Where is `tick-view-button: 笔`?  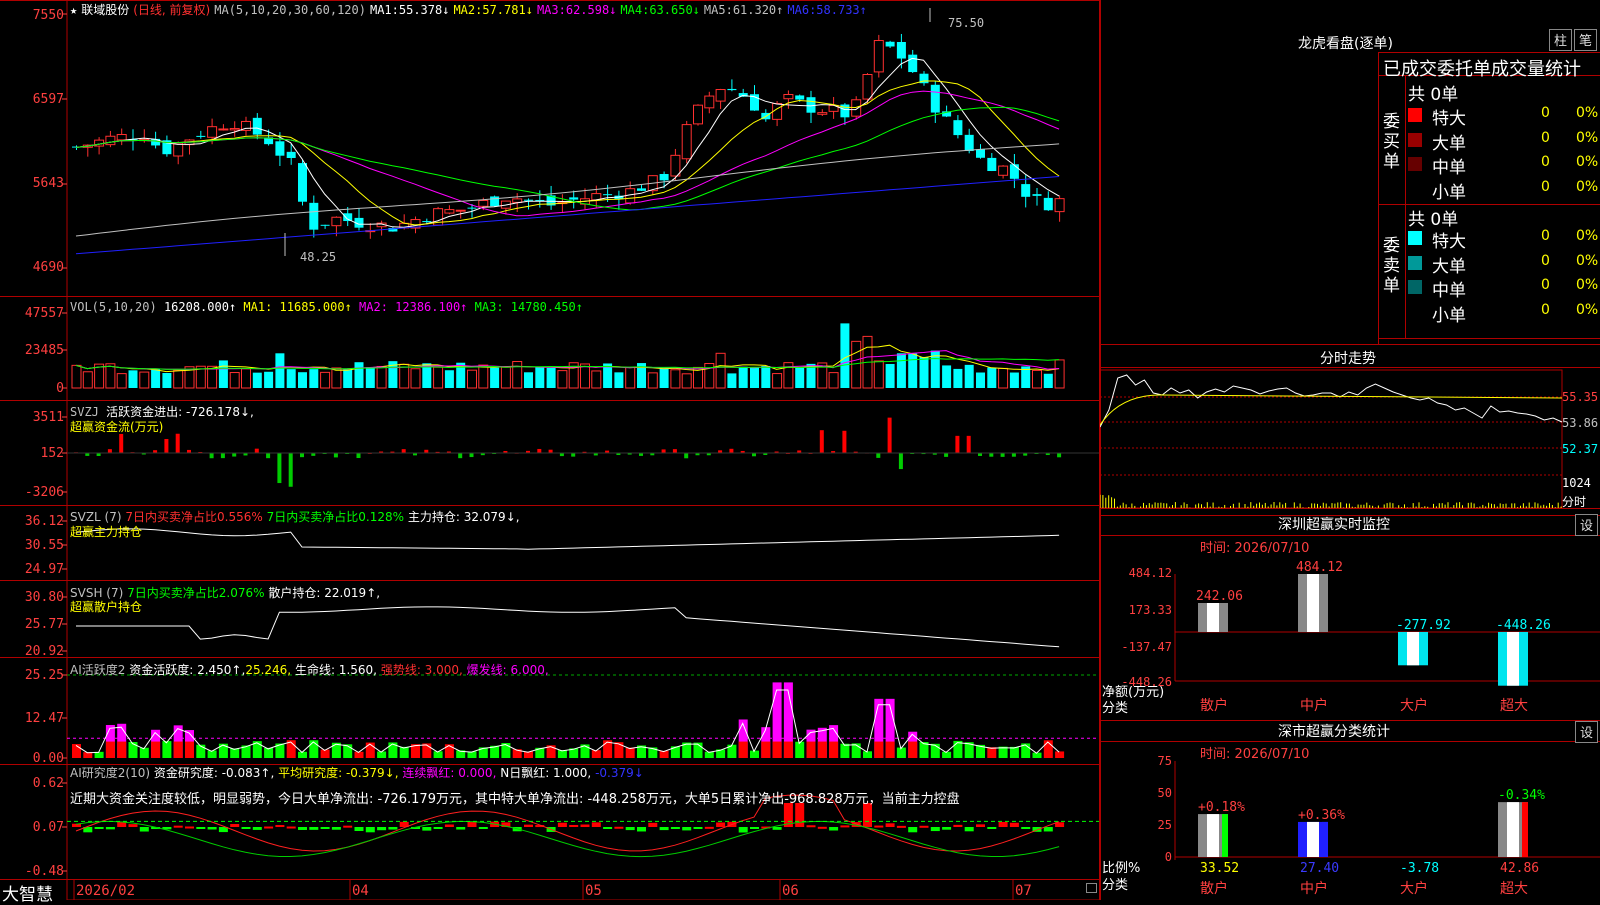
tick-view-button: 笔 is located at coordinates (1585, 40).